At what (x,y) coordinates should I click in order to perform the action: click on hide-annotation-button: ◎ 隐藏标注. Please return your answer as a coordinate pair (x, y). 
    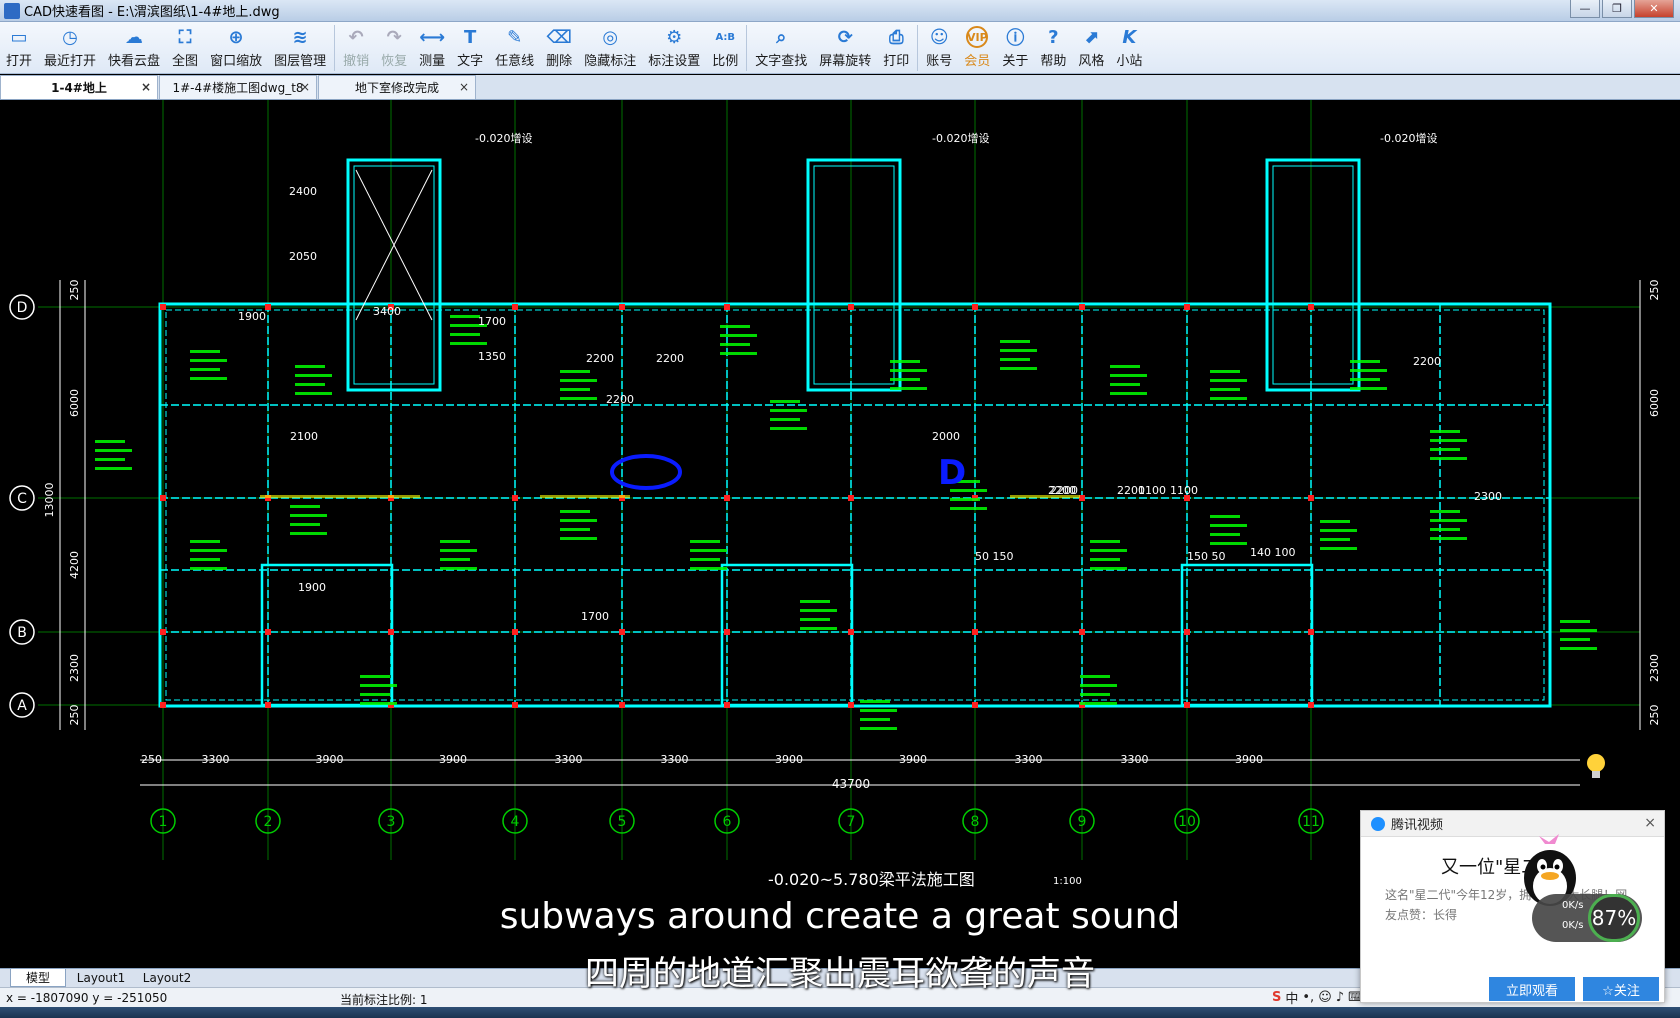
    Looking at the image, I should click on (610, 48).